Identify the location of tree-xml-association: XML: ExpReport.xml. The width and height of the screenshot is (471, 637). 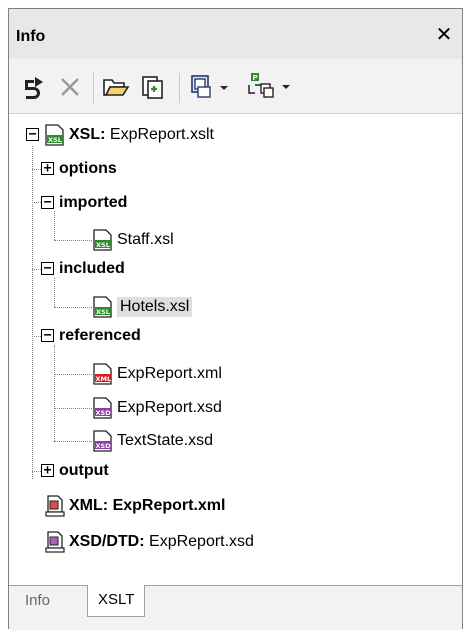
(135, 506).